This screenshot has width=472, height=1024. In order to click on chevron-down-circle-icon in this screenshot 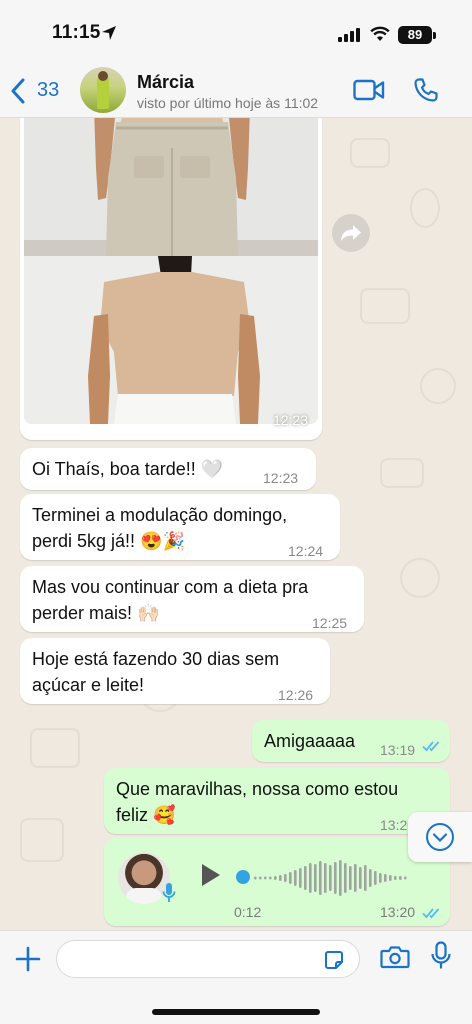, I will do `click(440, 837)`.